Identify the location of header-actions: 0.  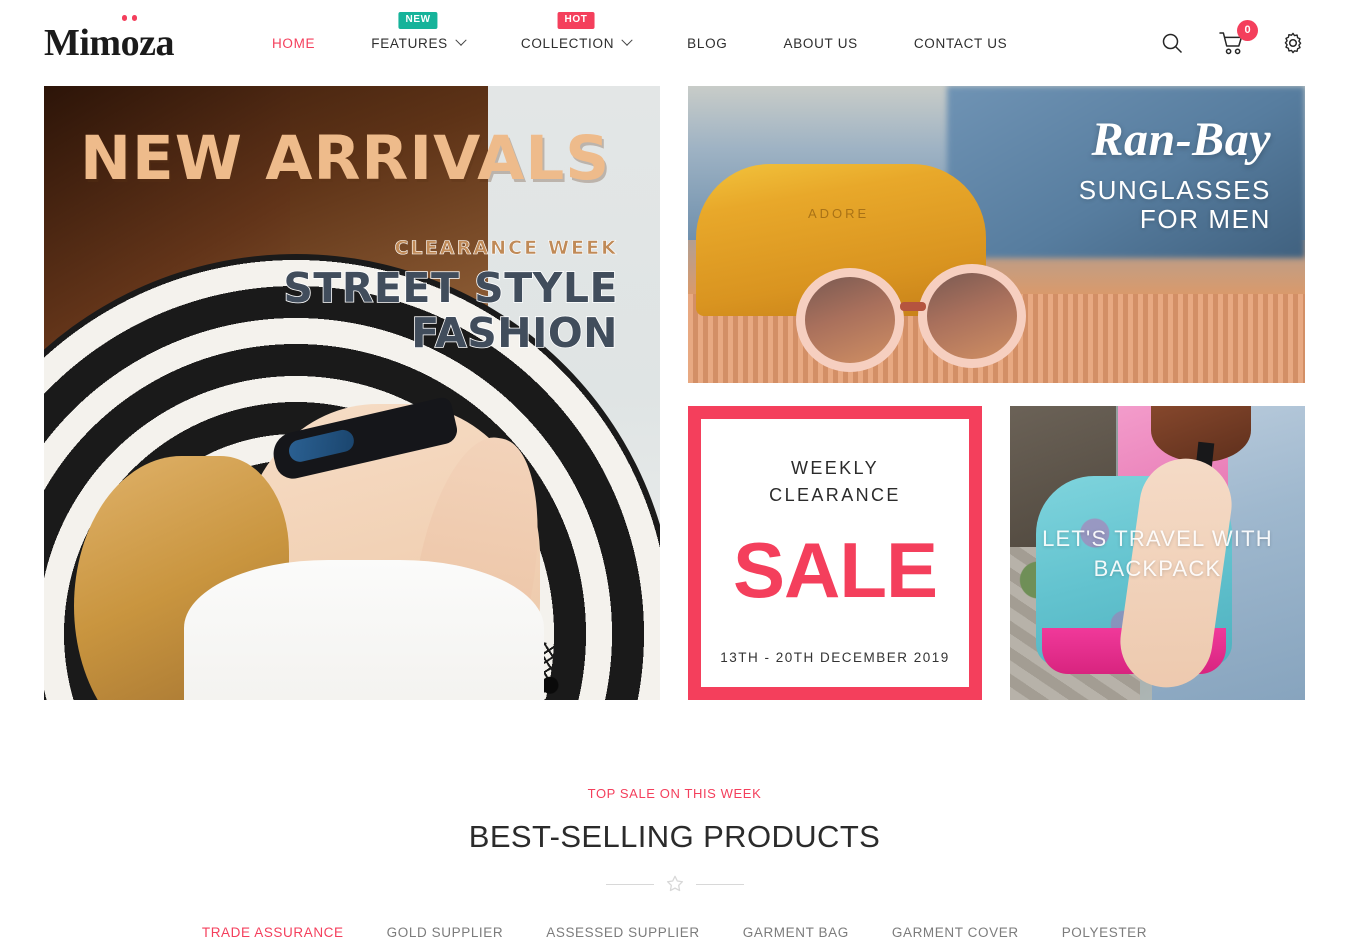
(1232, 37).